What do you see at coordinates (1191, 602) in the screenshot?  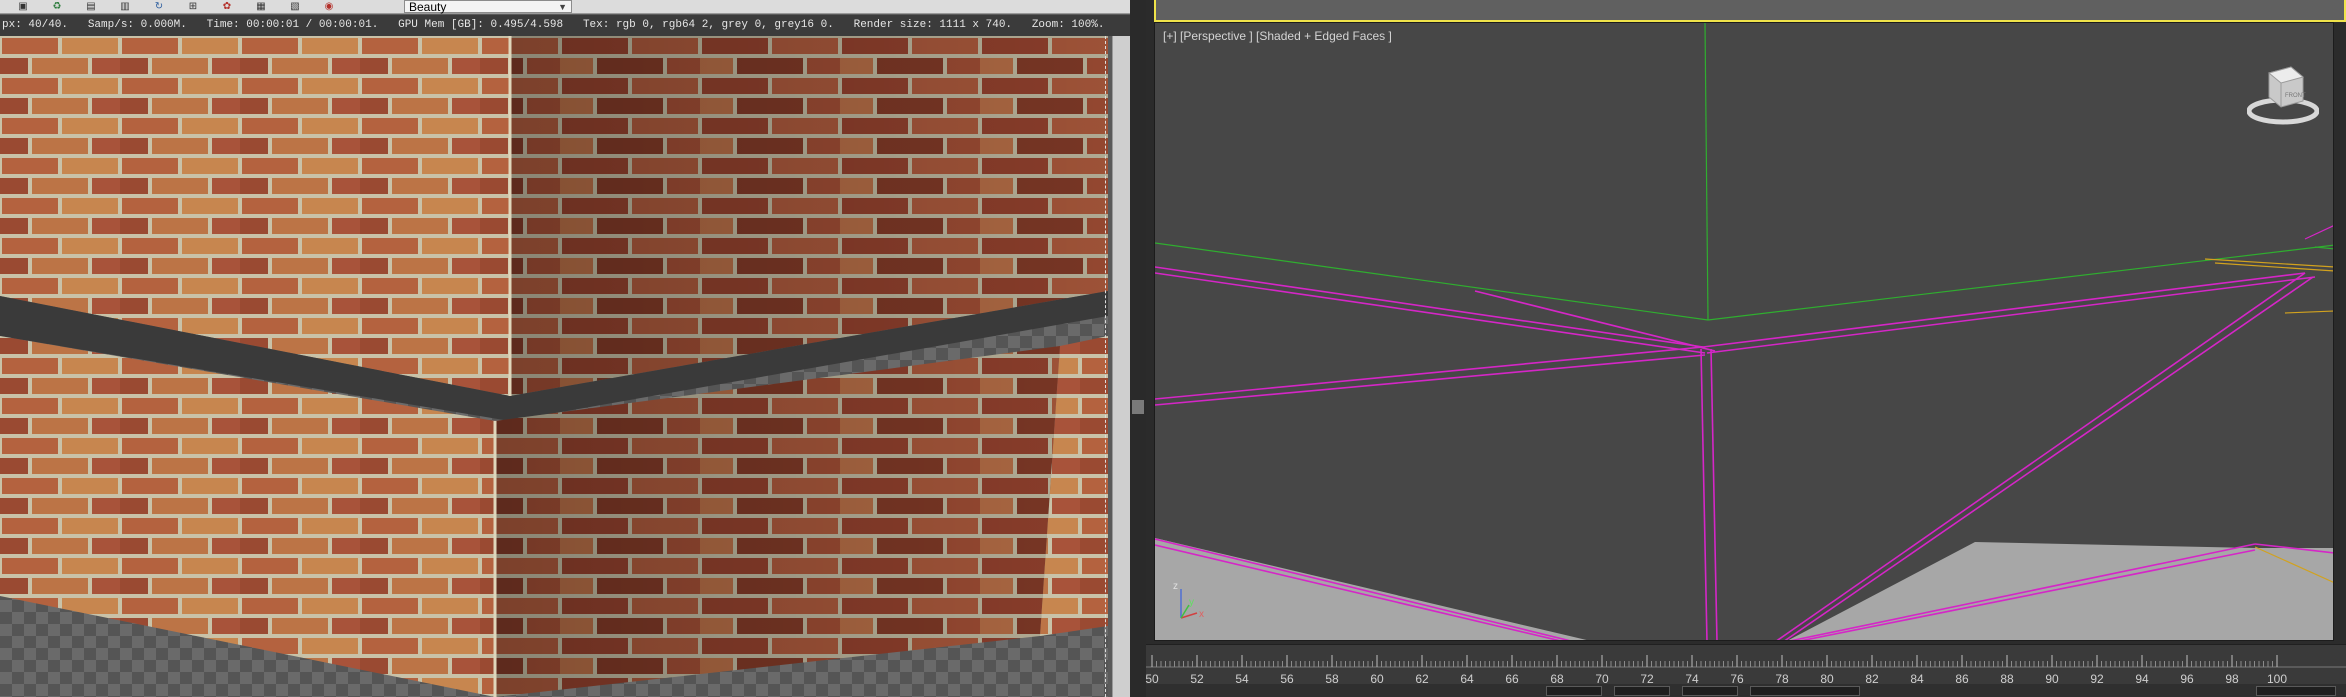 I see `axis-y-label: y` at bounding box center [1191, 602].